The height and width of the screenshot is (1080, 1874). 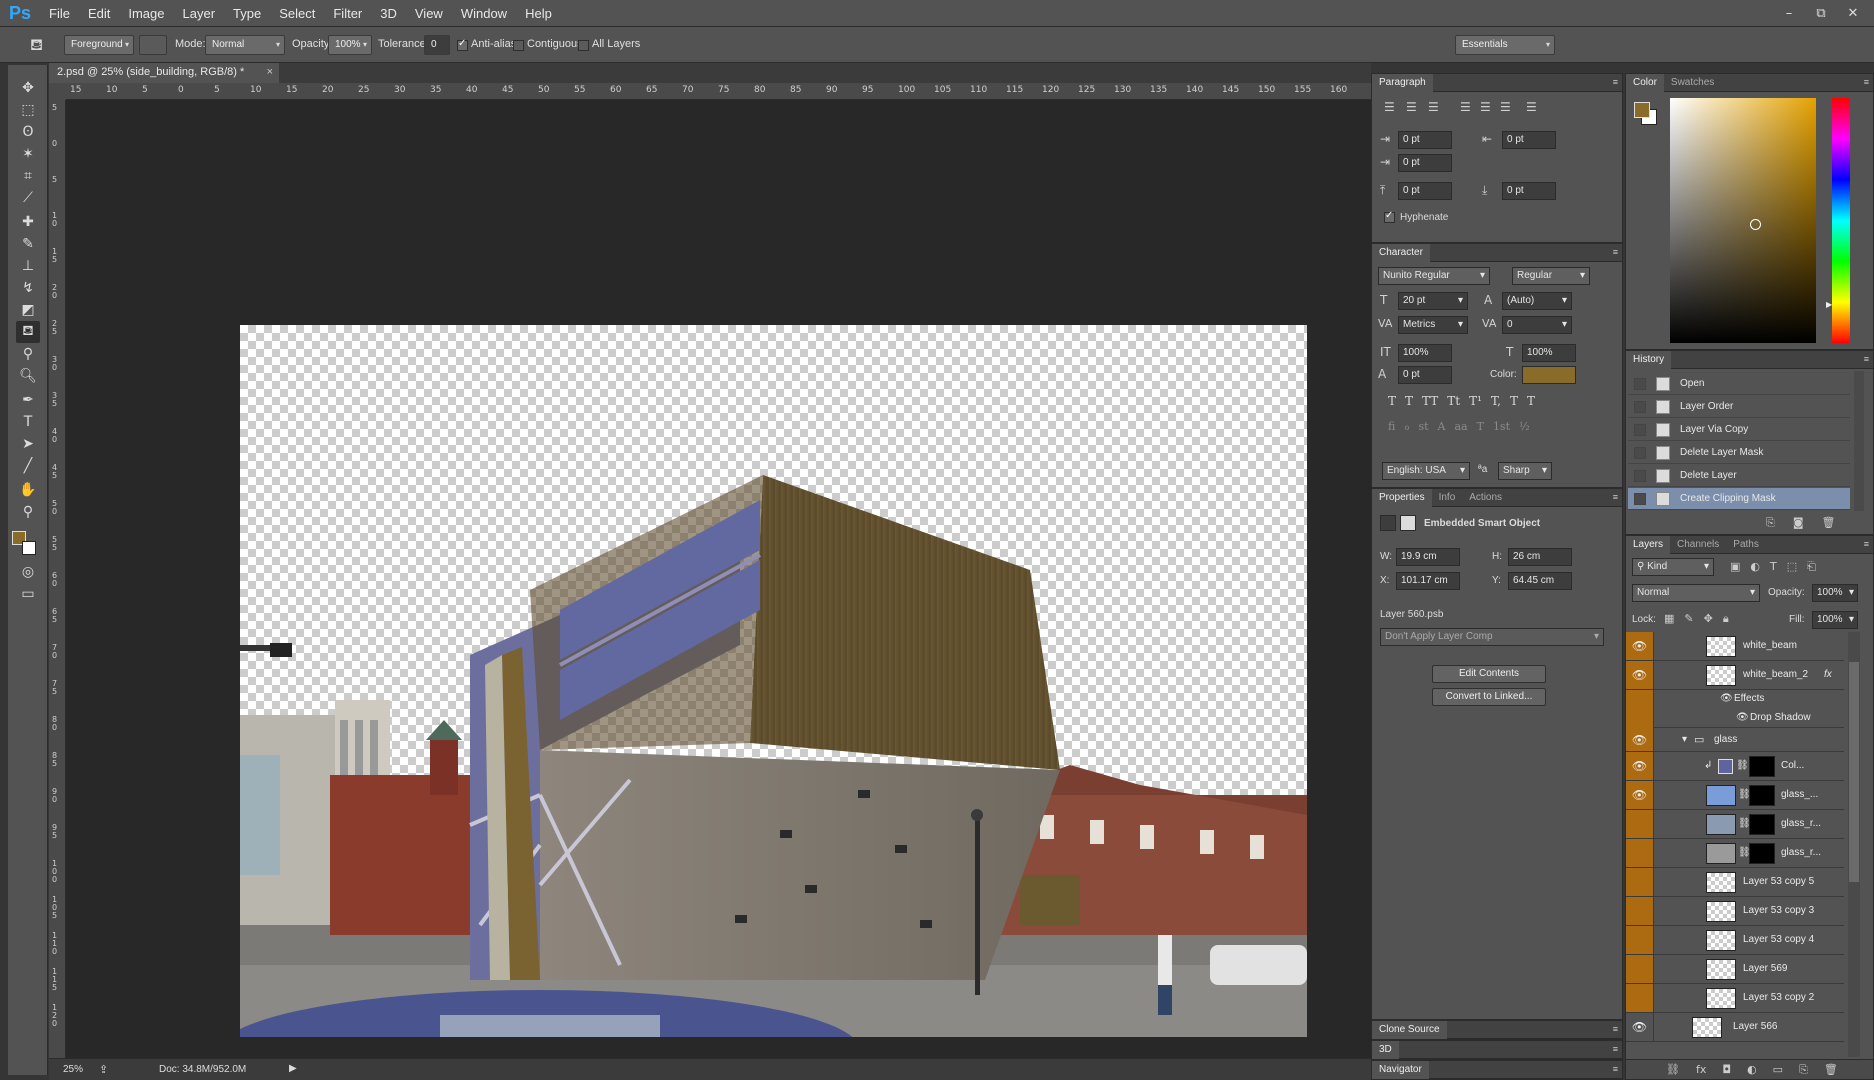 I want to click on tab-actions: Actions, so click(x=1485, y=498).